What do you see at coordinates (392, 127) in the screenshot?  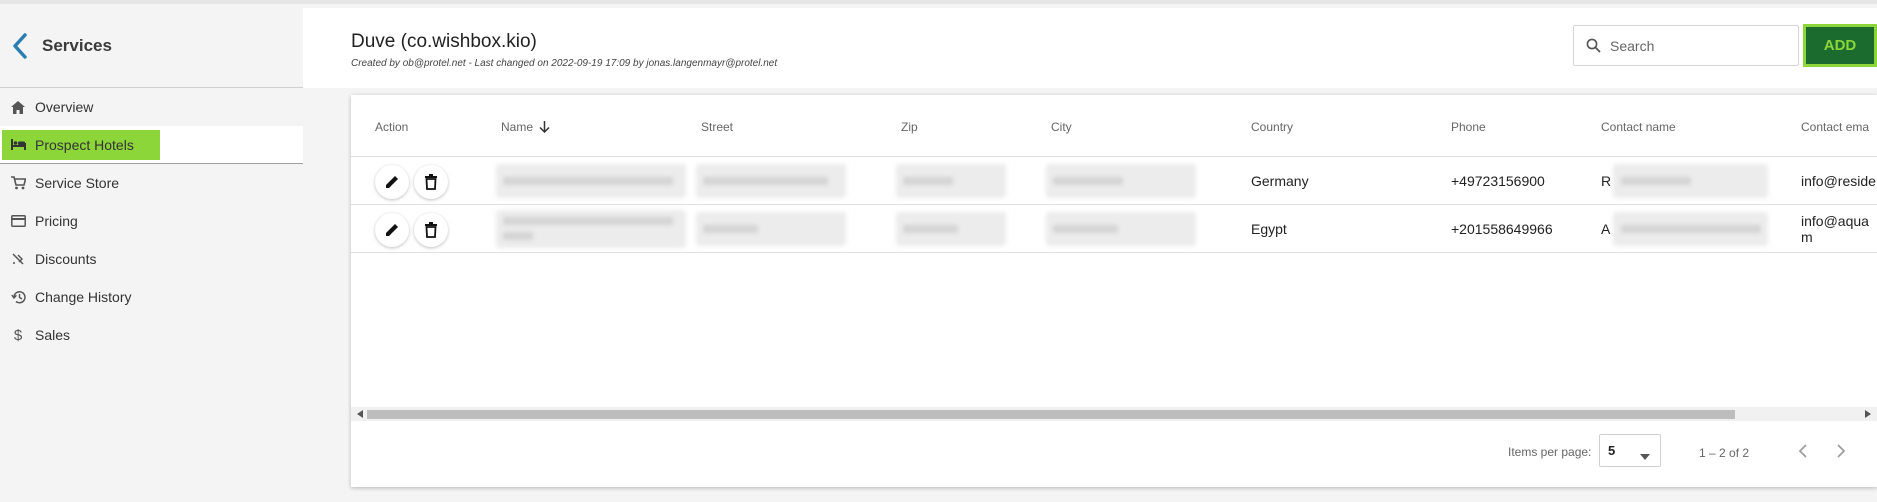 I see `column-header-action: Action` at bounding box center [392, 127].